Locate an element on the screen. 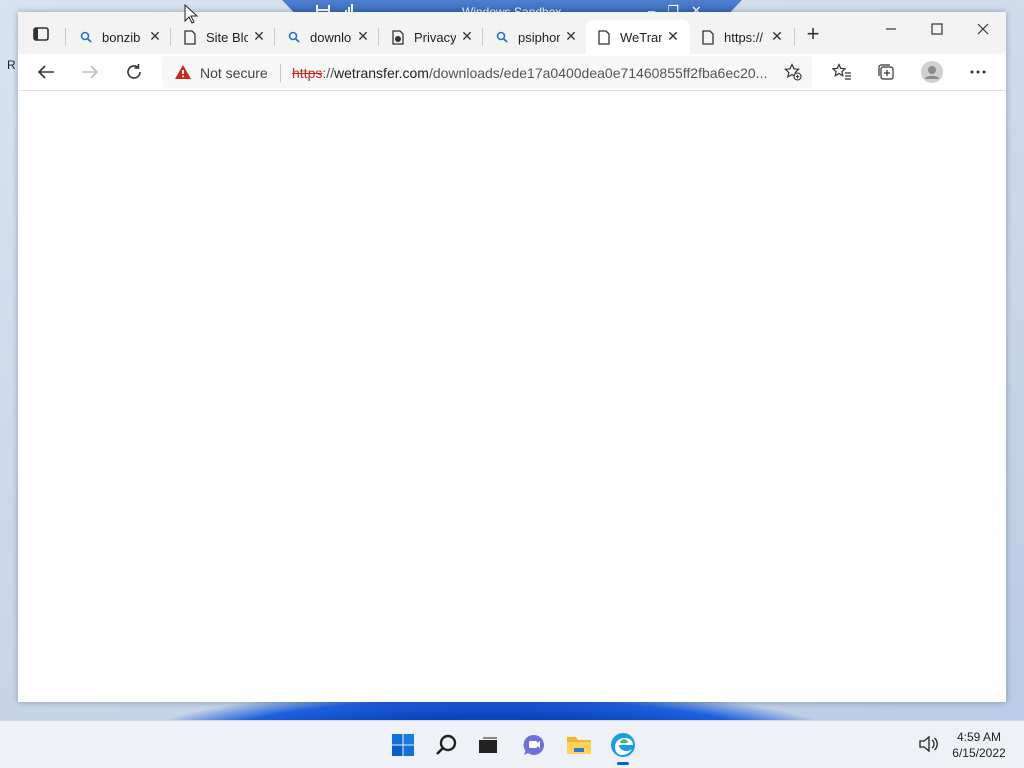 This screenshot has width=1024, height=768. add-favorite-icon is located at coordinates (793, 74).